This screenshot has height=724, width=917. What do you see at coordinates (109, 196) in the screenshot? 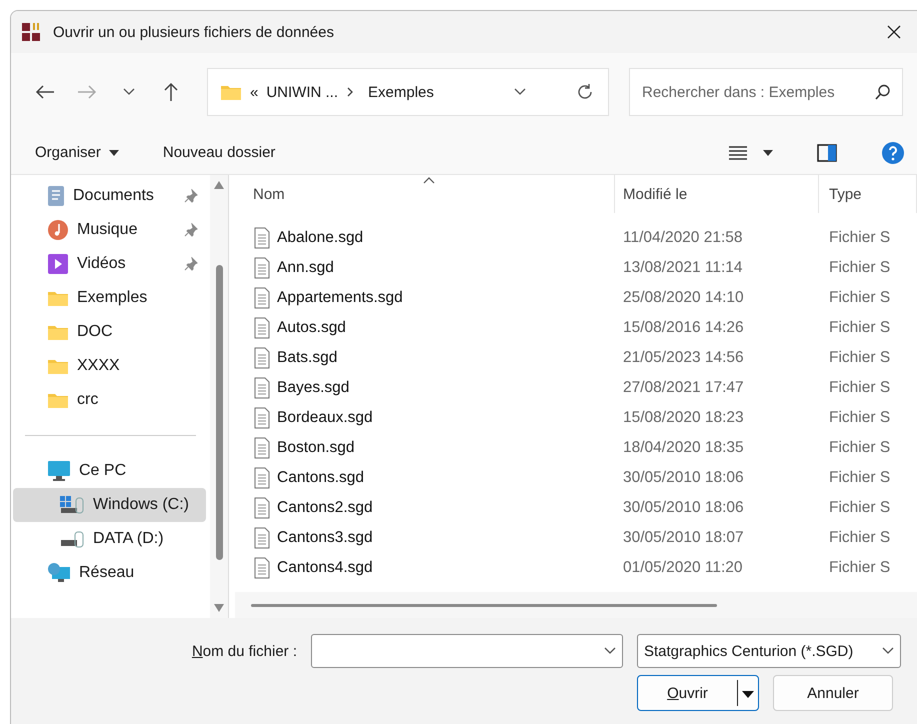
I see `sidebar-item: Documents` at bounding box center [109, 196].